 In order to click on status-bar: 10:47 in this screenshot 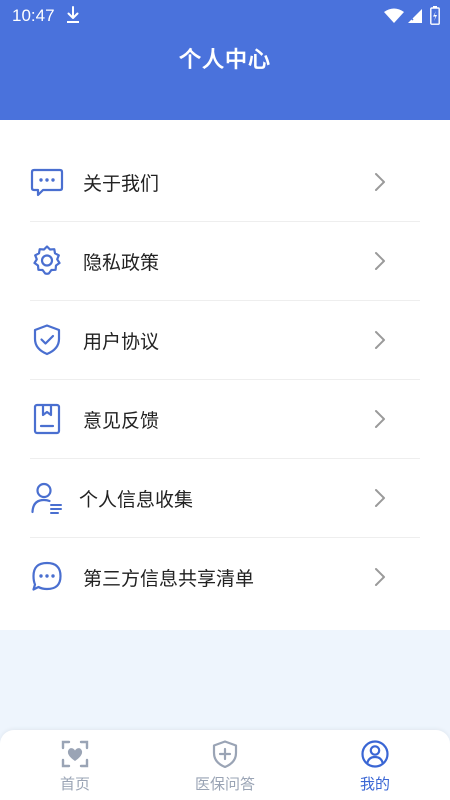, I will do `click(225, 16)`.